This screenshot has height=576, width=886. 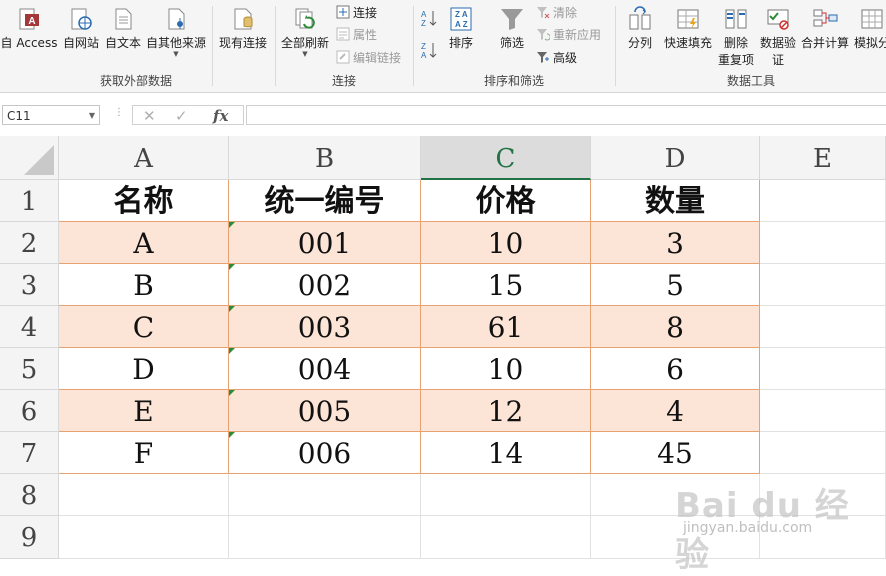 What do you see at coordinates (675, 158) in the screenshot?
I see `column-header-d: D` at bounding box center [675, 158].